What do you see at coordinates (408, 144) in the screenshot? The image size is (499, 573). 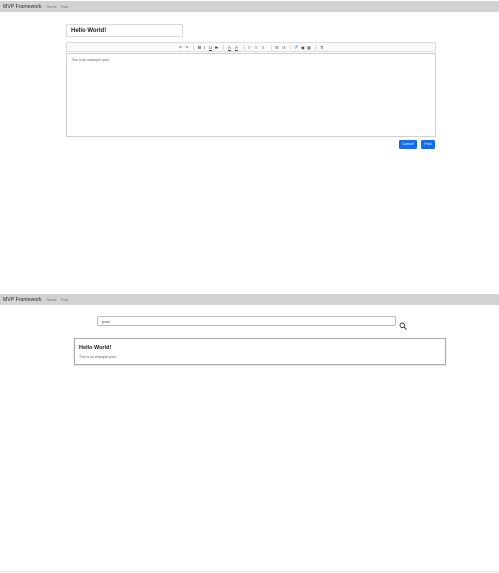 I see `cancel-button: Cancel` at bounding box center [408, 144].